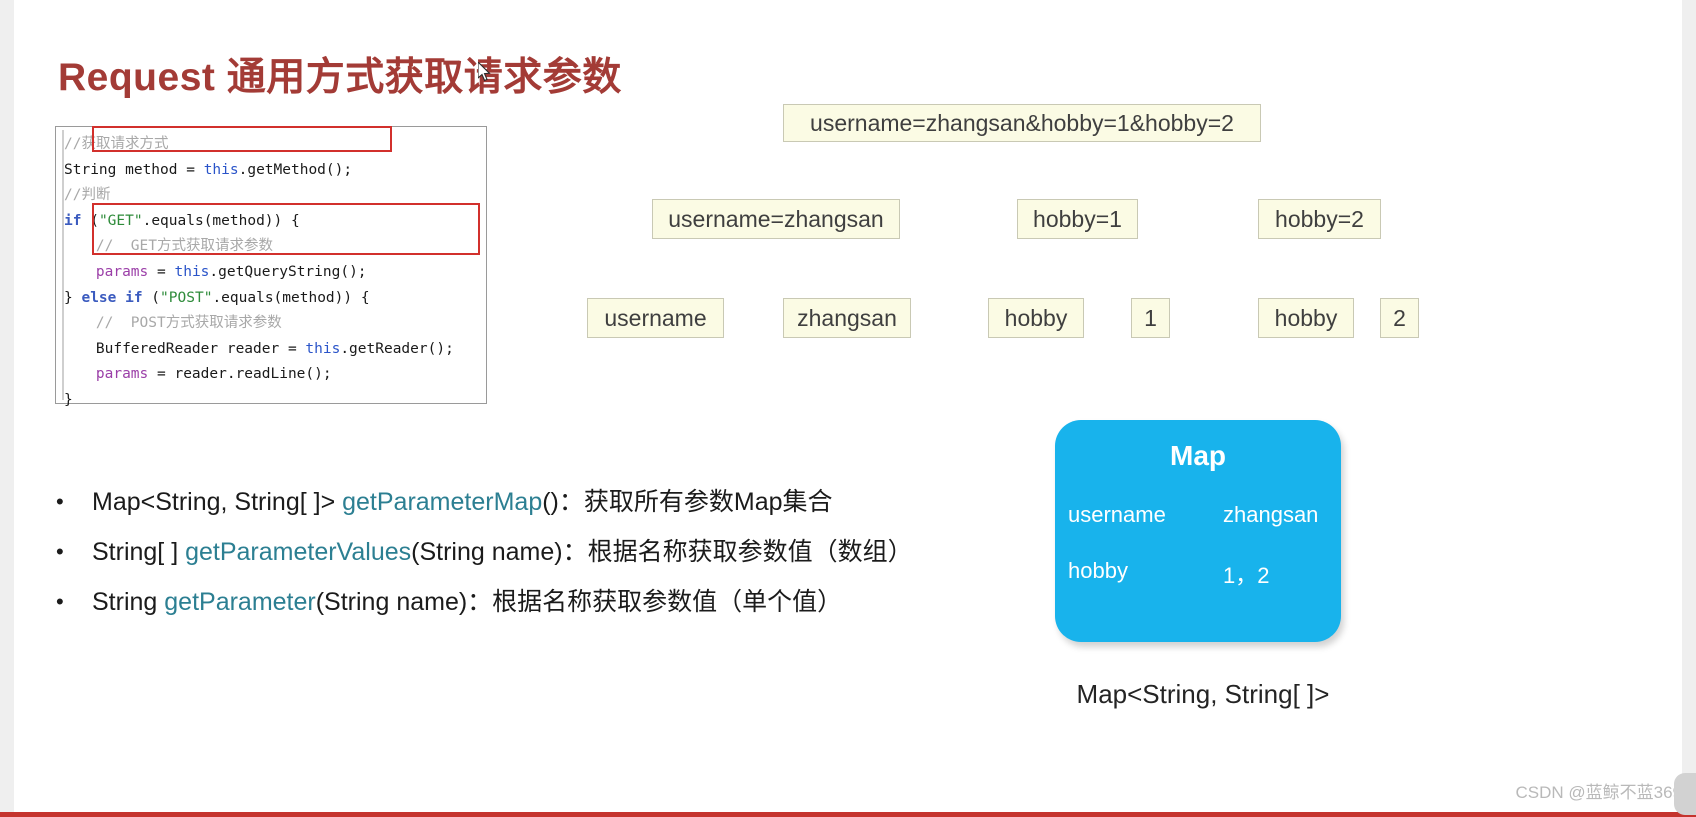 The height and width of the screenshot is (817, 1696). What do you see at coordinates (484, 72) in the screenshot?
I see `mouse-cursor-icon` at bounding box center [484, 72].